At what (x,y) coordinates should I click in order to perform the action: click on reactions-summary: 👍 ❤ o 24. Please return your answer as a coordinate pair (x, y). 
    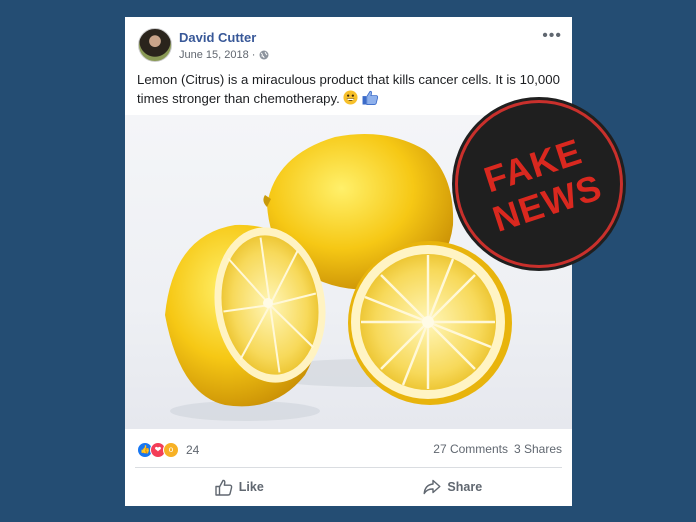
    Looking at the image, I should click on (168, 450).